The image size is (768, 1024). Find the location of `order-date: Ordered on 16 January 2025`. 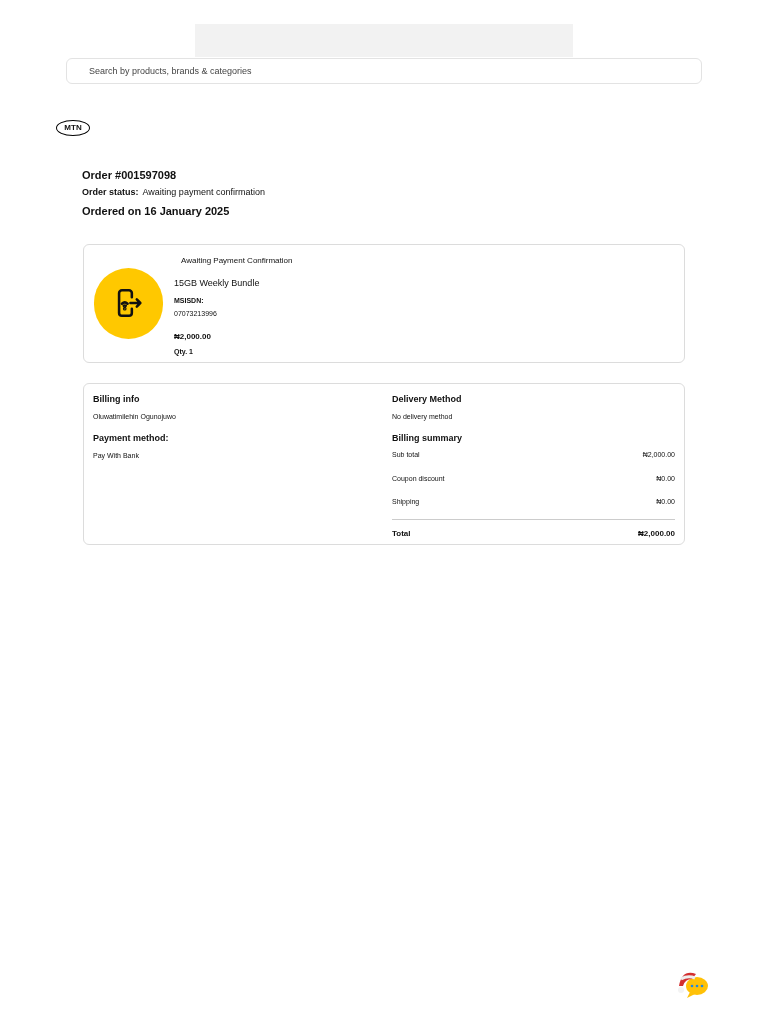

order-date: Ordered on 16 January 2025 is located at coordinates (156, 211).